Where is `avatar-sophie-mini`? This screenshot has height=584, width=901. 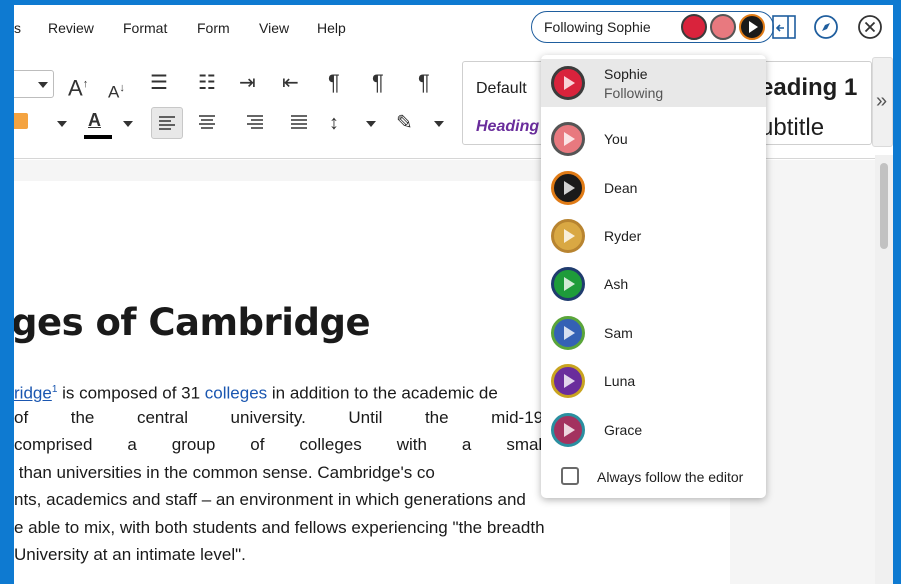
avatar-sophie-mini is located at coordinates (694, 27).